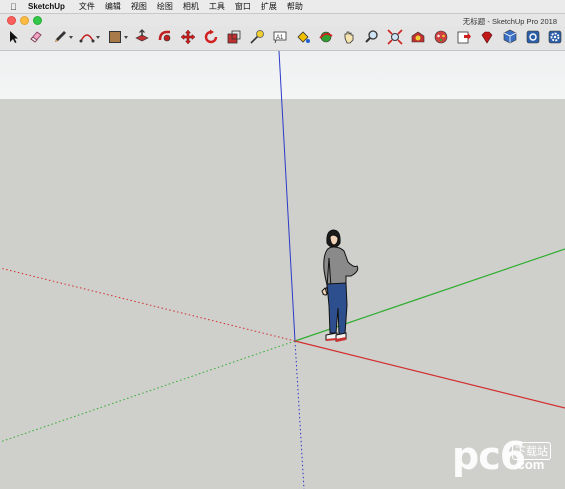  I want to click on green-axis-negative, so click(148, 391).